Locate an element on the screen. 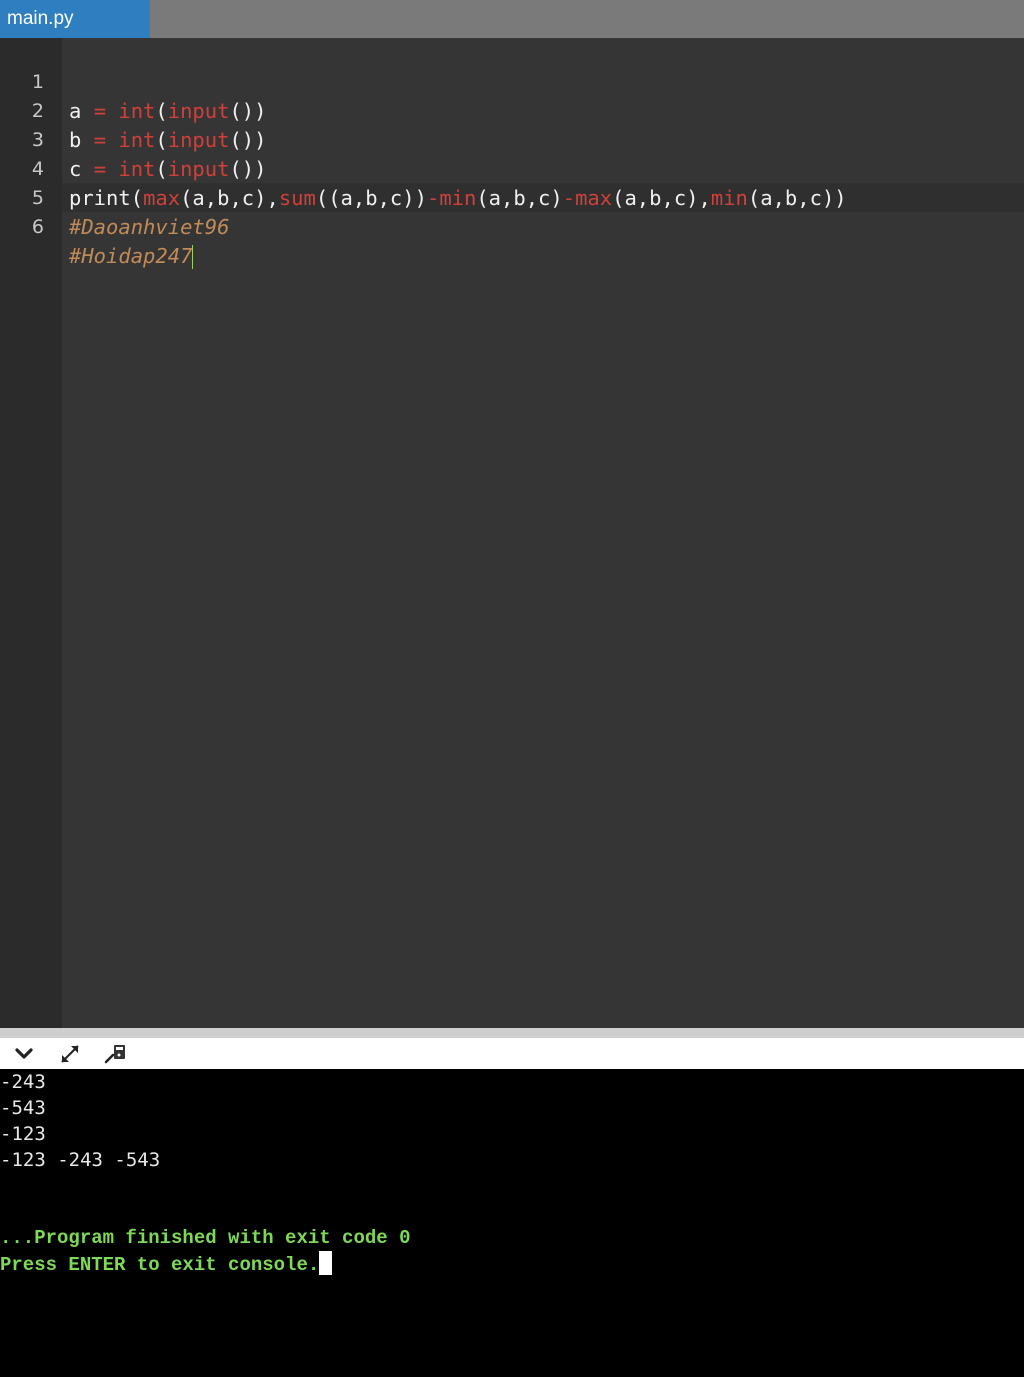 Image resolution: width=1024 pixels, height=1377 pixels. chevron-down-icon is located at coordinates (24, 1054).